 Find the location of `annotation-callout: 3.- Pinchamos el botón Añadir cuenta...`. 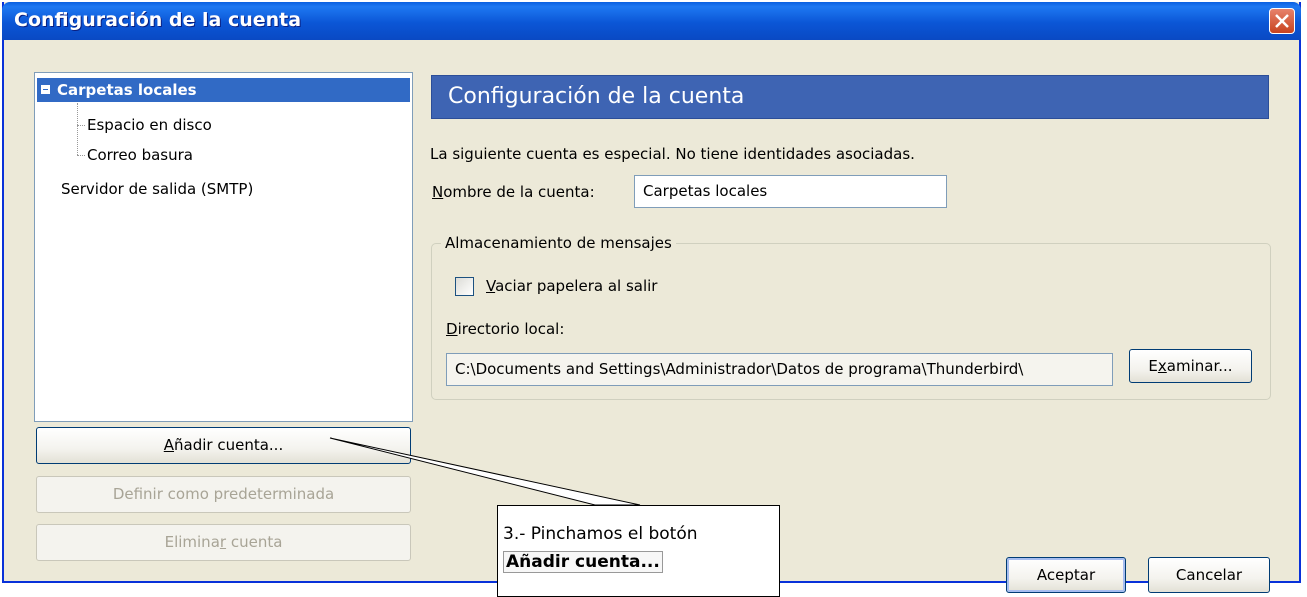

annotation-callout: 3.- Pinchamos el botón Añadir cuenta... is located at coordinates (638, 551).